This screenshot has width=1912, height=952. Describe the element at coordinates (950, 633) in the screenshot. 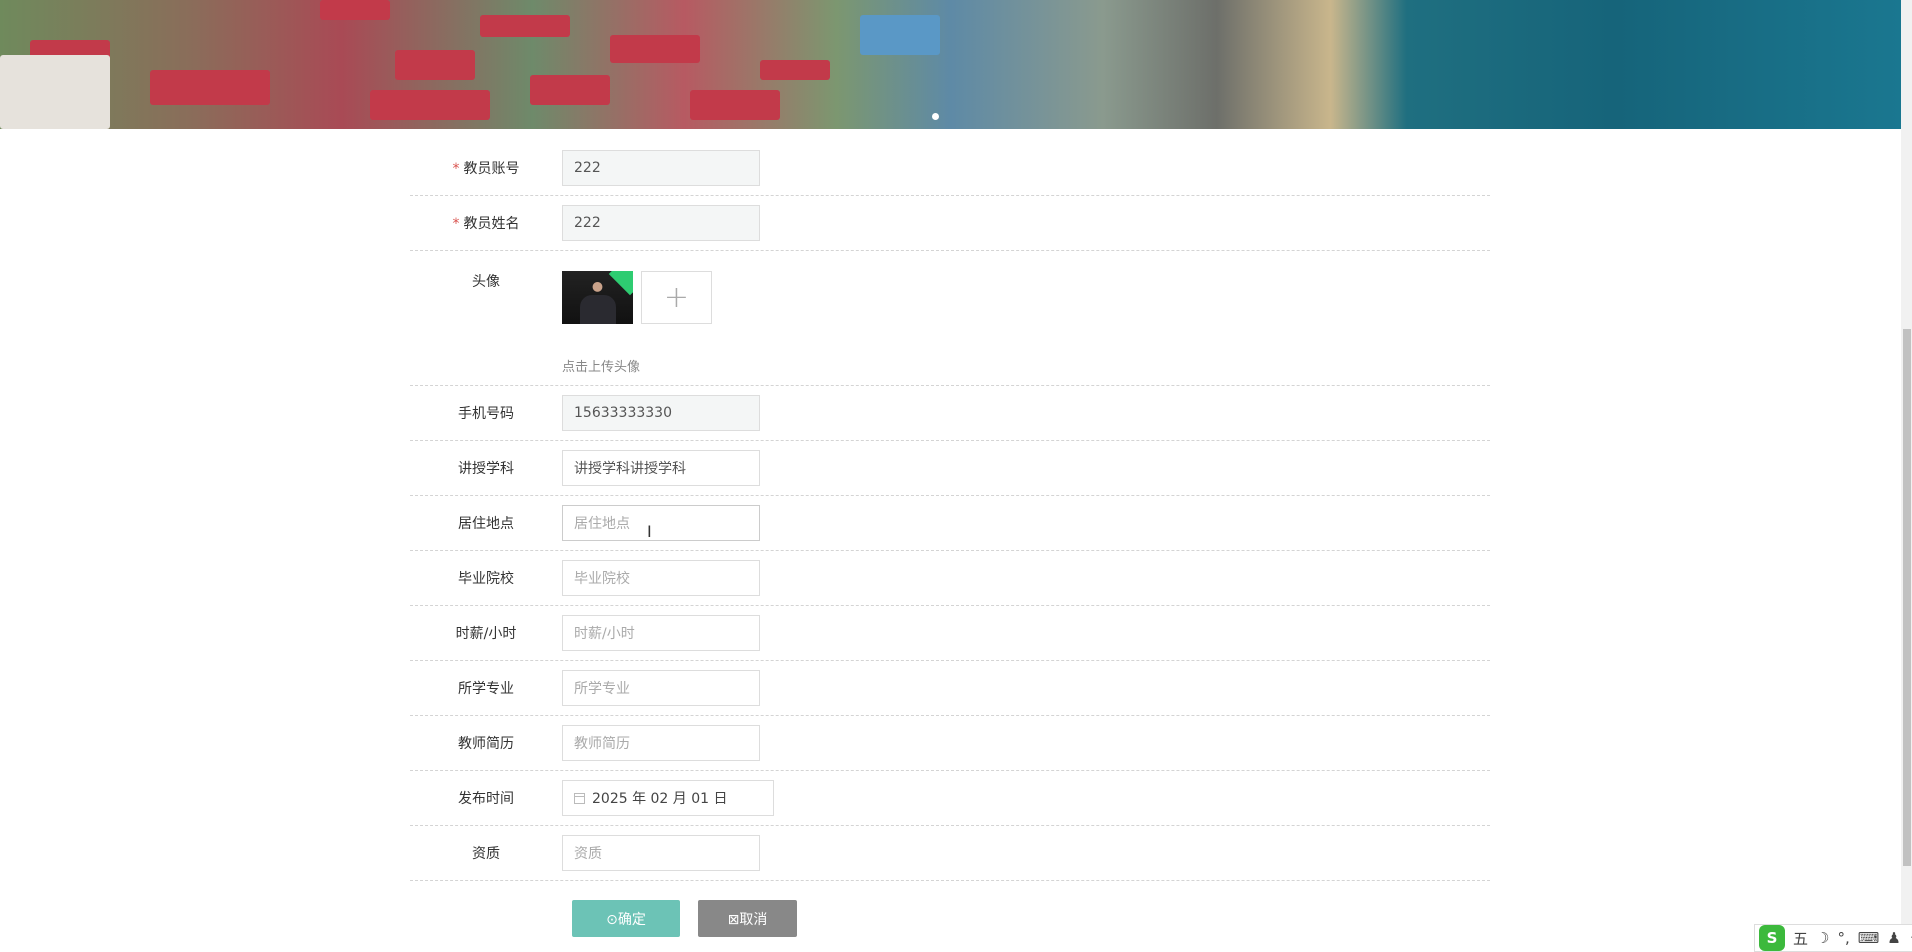

I see `form-row-wage: 时薪/小时 时薪/小时` at that location.